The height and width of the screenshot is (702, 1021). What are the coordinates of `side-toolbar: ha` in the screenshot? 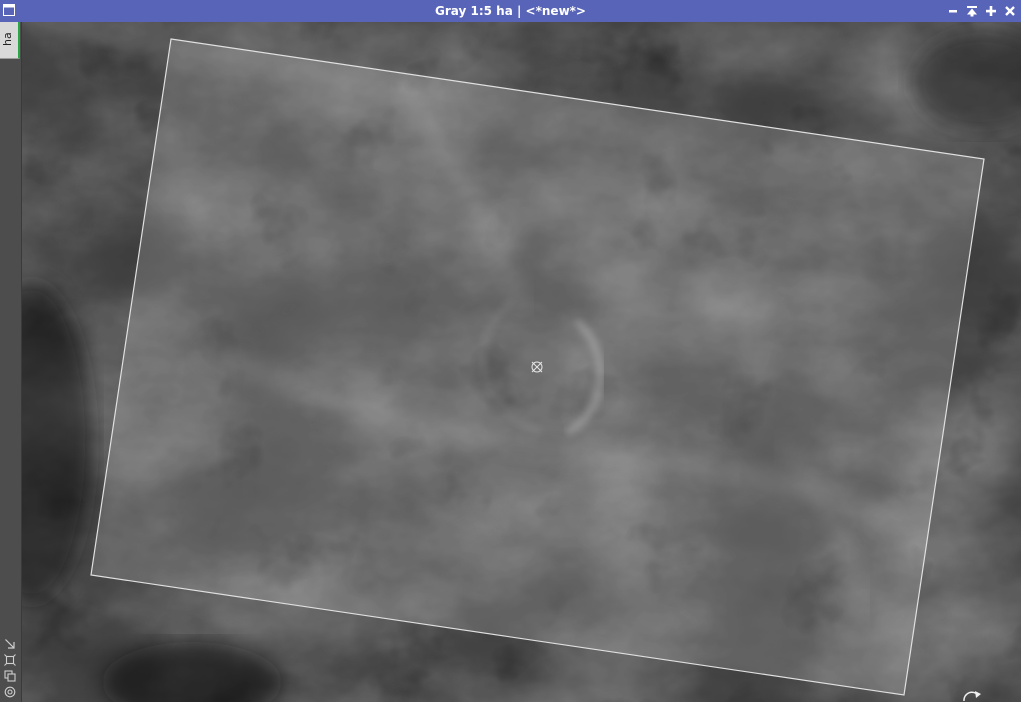 It's located at (11, 362).